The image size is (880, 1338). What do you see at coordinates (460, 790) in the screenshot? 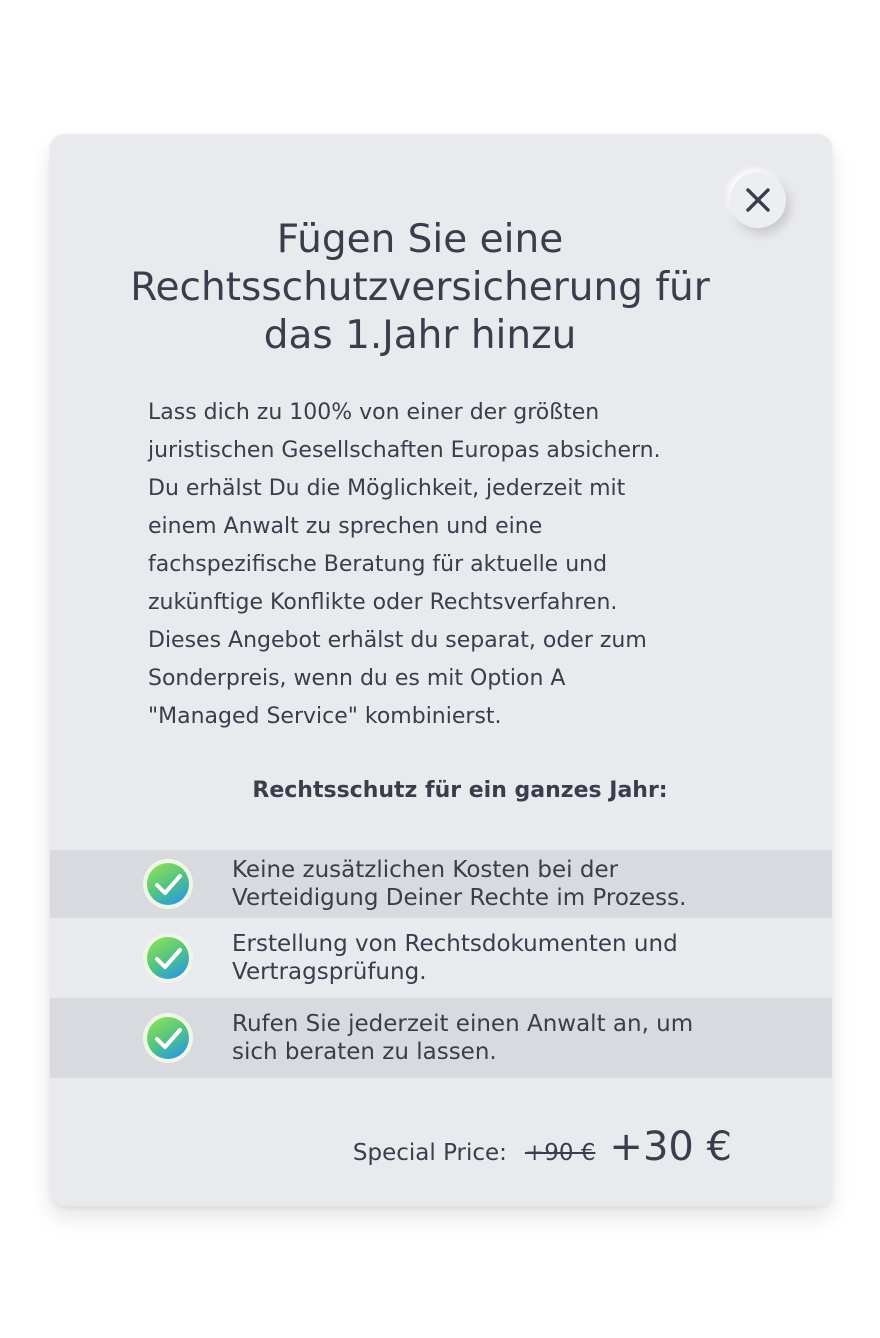
I see `features-heading: Rechtsschutz für ein ganzes Jahr:` at bounding box center [460, 790].